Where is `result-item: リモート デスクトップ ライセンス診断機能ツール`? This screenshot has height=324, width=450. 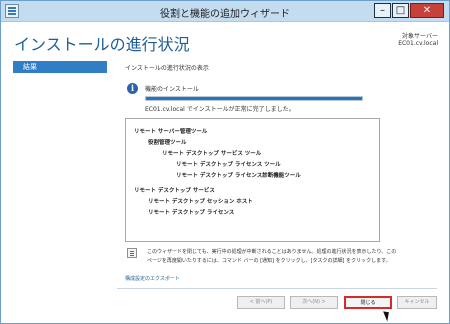
result-item: リモート デスクトップ ライセンス診断機能ツール is located at coordinates (238, 176).